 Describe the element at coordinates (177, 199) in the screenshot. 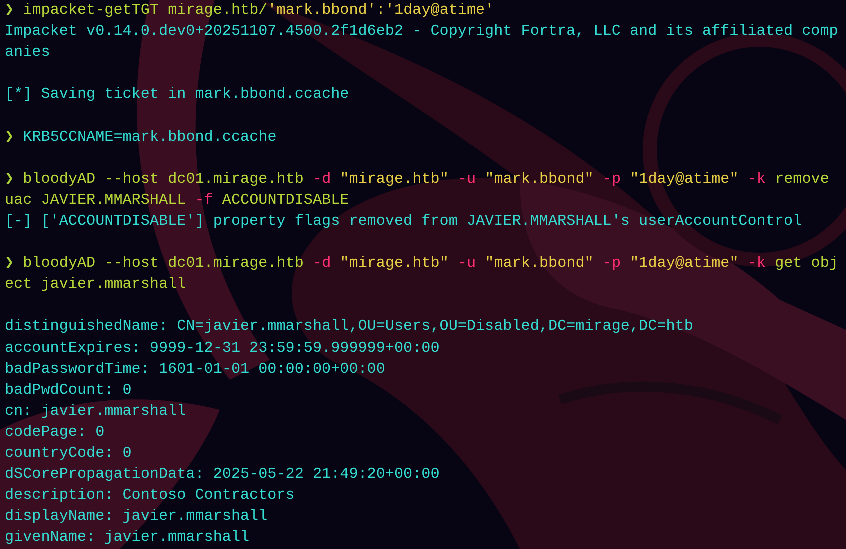

I see `command-text: uac JAVIER.MMARSHALL -f ACCOUNTDISABLE` at that location.